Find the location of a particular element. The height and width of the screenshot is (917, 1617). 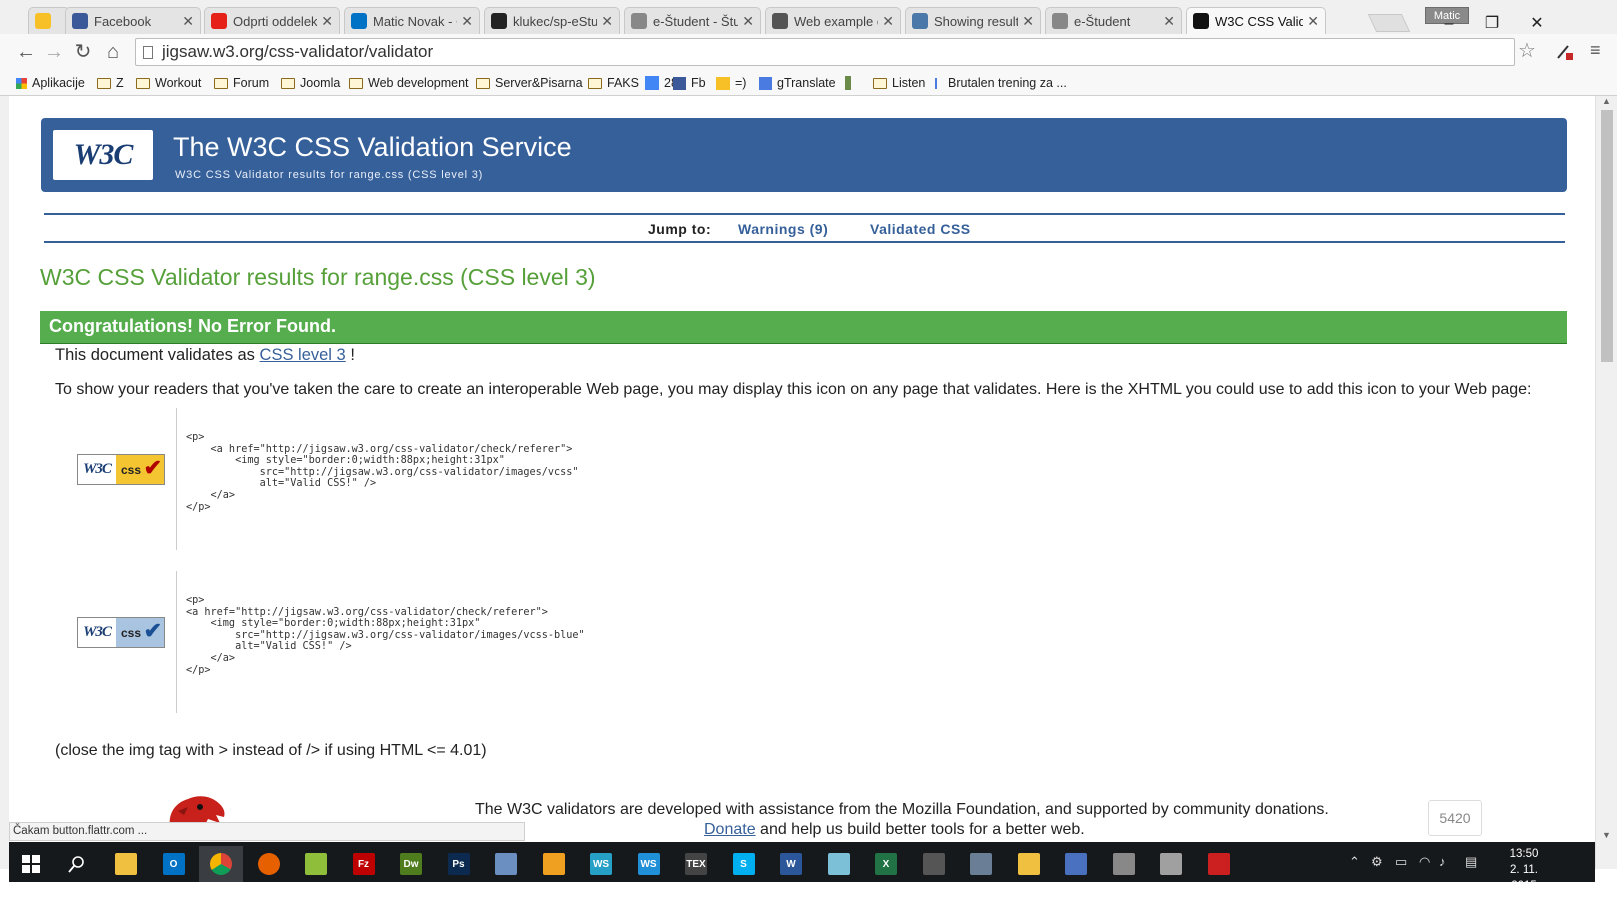

taskbar-button: TEX is located at coordinates (696, 864).